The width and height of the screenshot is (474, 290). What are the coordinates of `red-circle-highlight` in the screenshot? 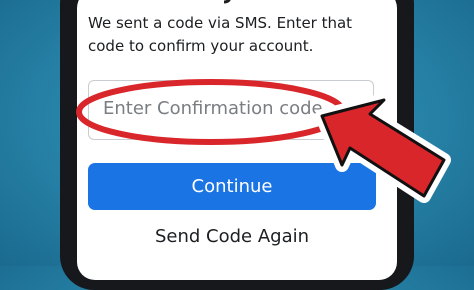 It's located at (211, 112).